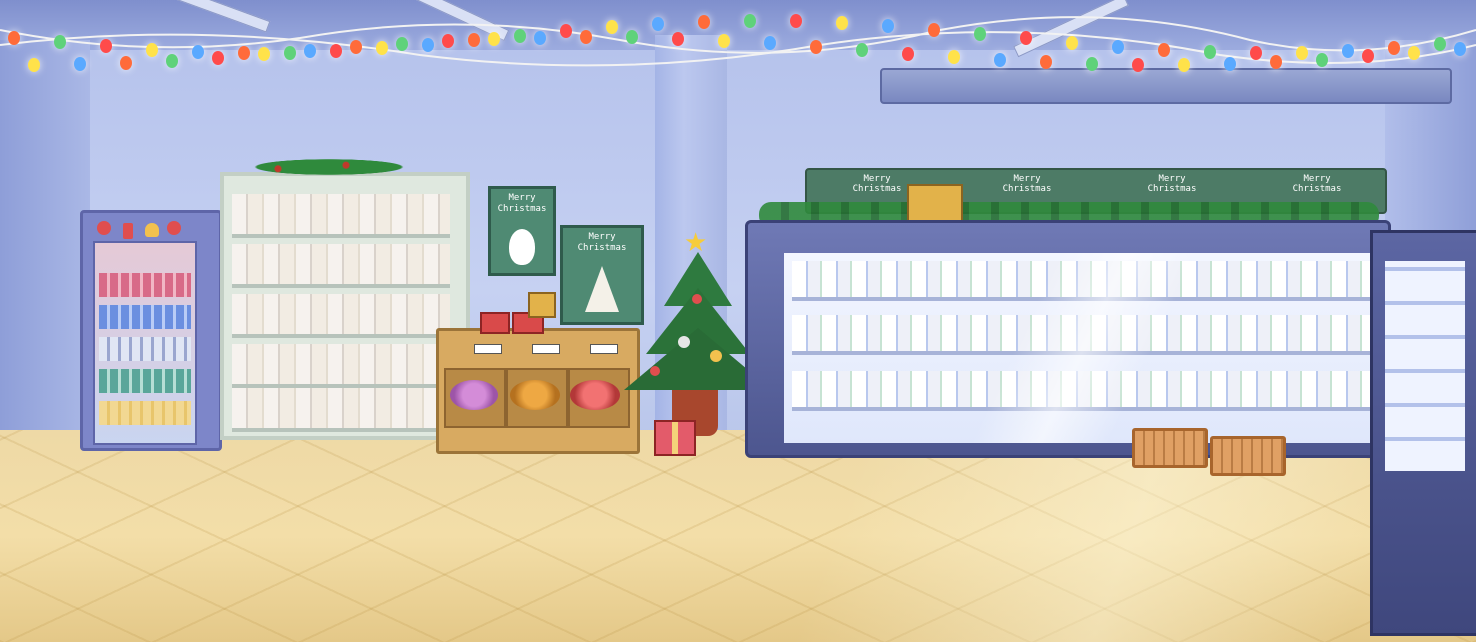 The width and height of the screenshot is (1476, 642). Describe the element at coordinates (522, 209) in the screenshot. I see `poster-line2: Christmas` at that location.